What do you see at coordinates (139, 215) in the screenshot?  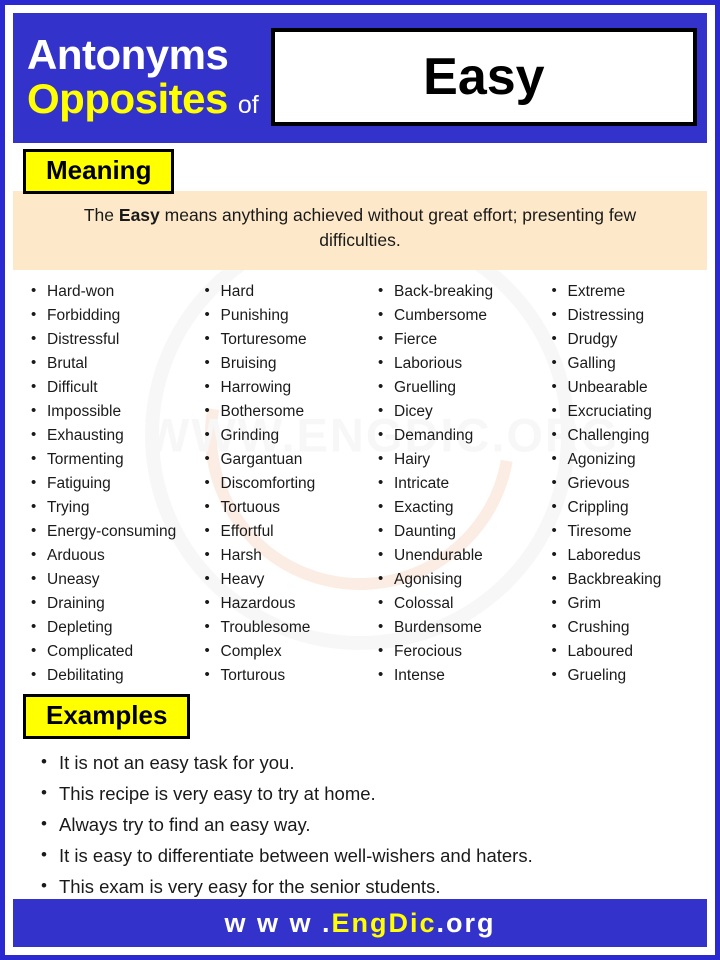 I see `meaning-text-bold: Easy` at bounding box center [139, 215].